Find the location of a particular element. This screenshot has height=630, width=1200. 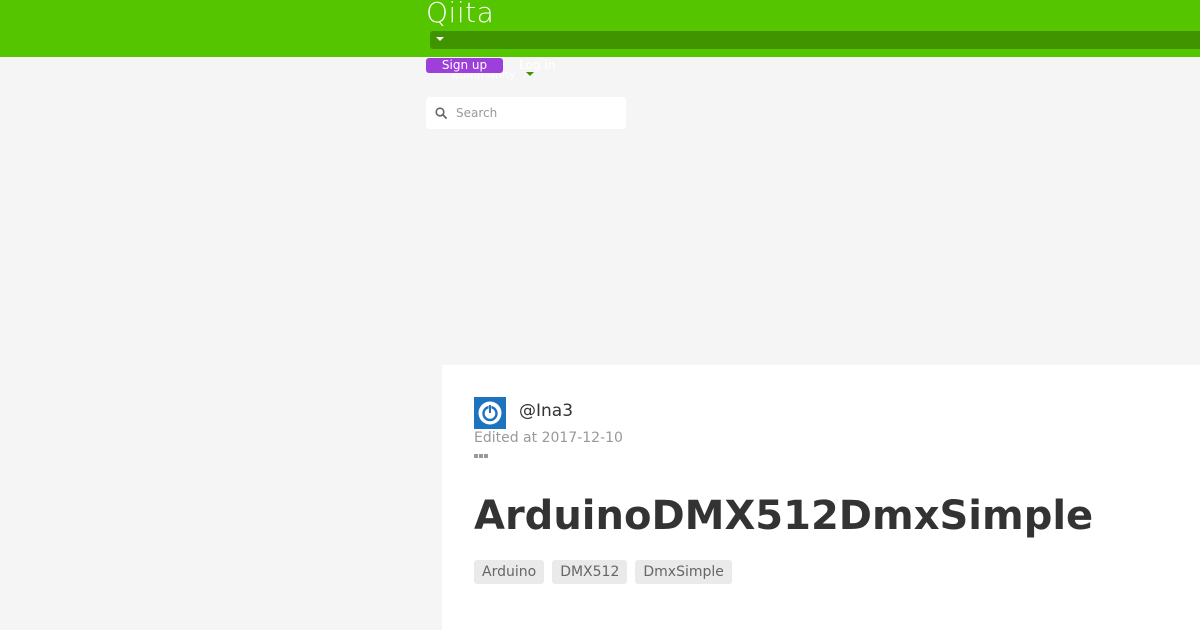

tag-list: Arduino DMX512 DmxSimple is located at coordinates (603, 572).